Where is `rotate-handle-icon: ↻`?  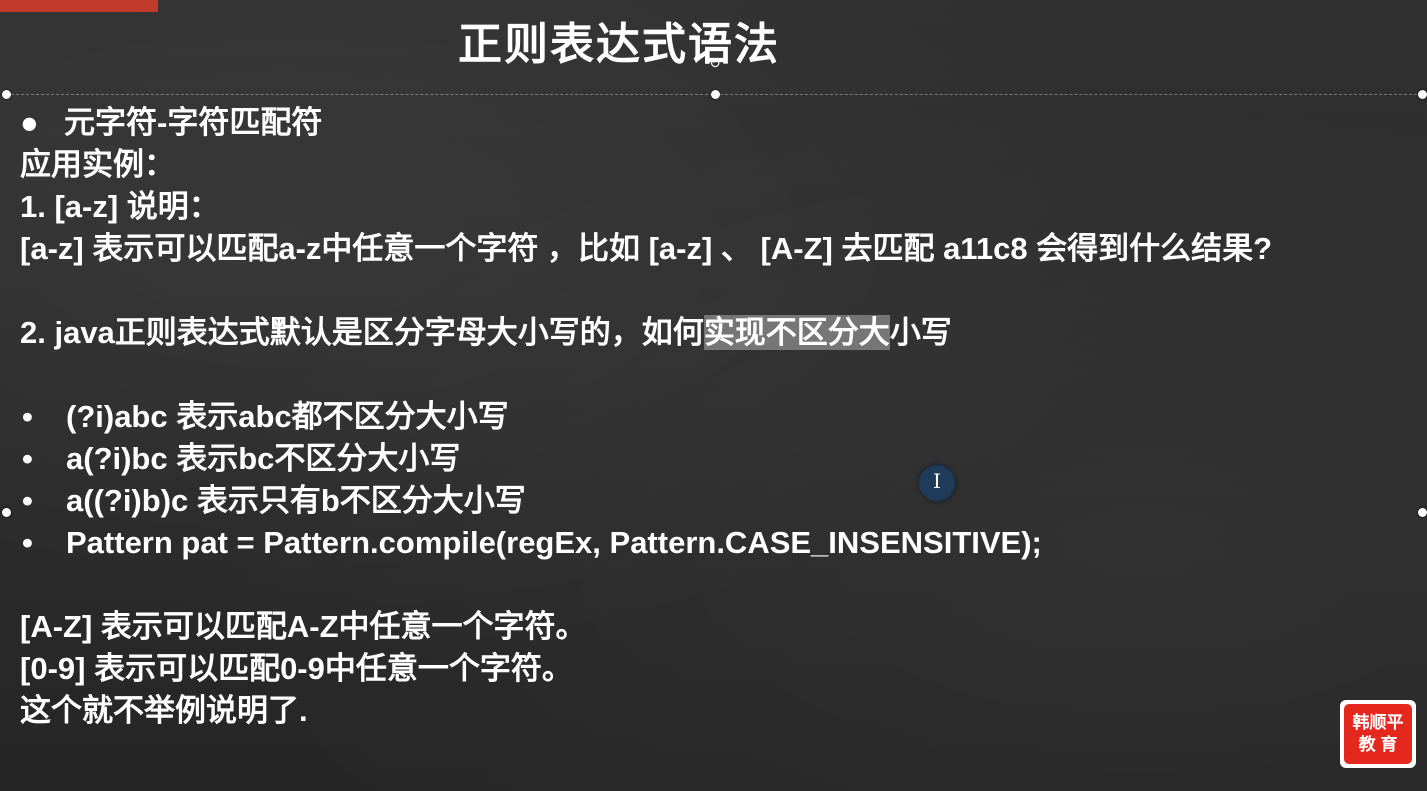
rotate-handle-icon: ↻ is located at coordinates (715, 63).